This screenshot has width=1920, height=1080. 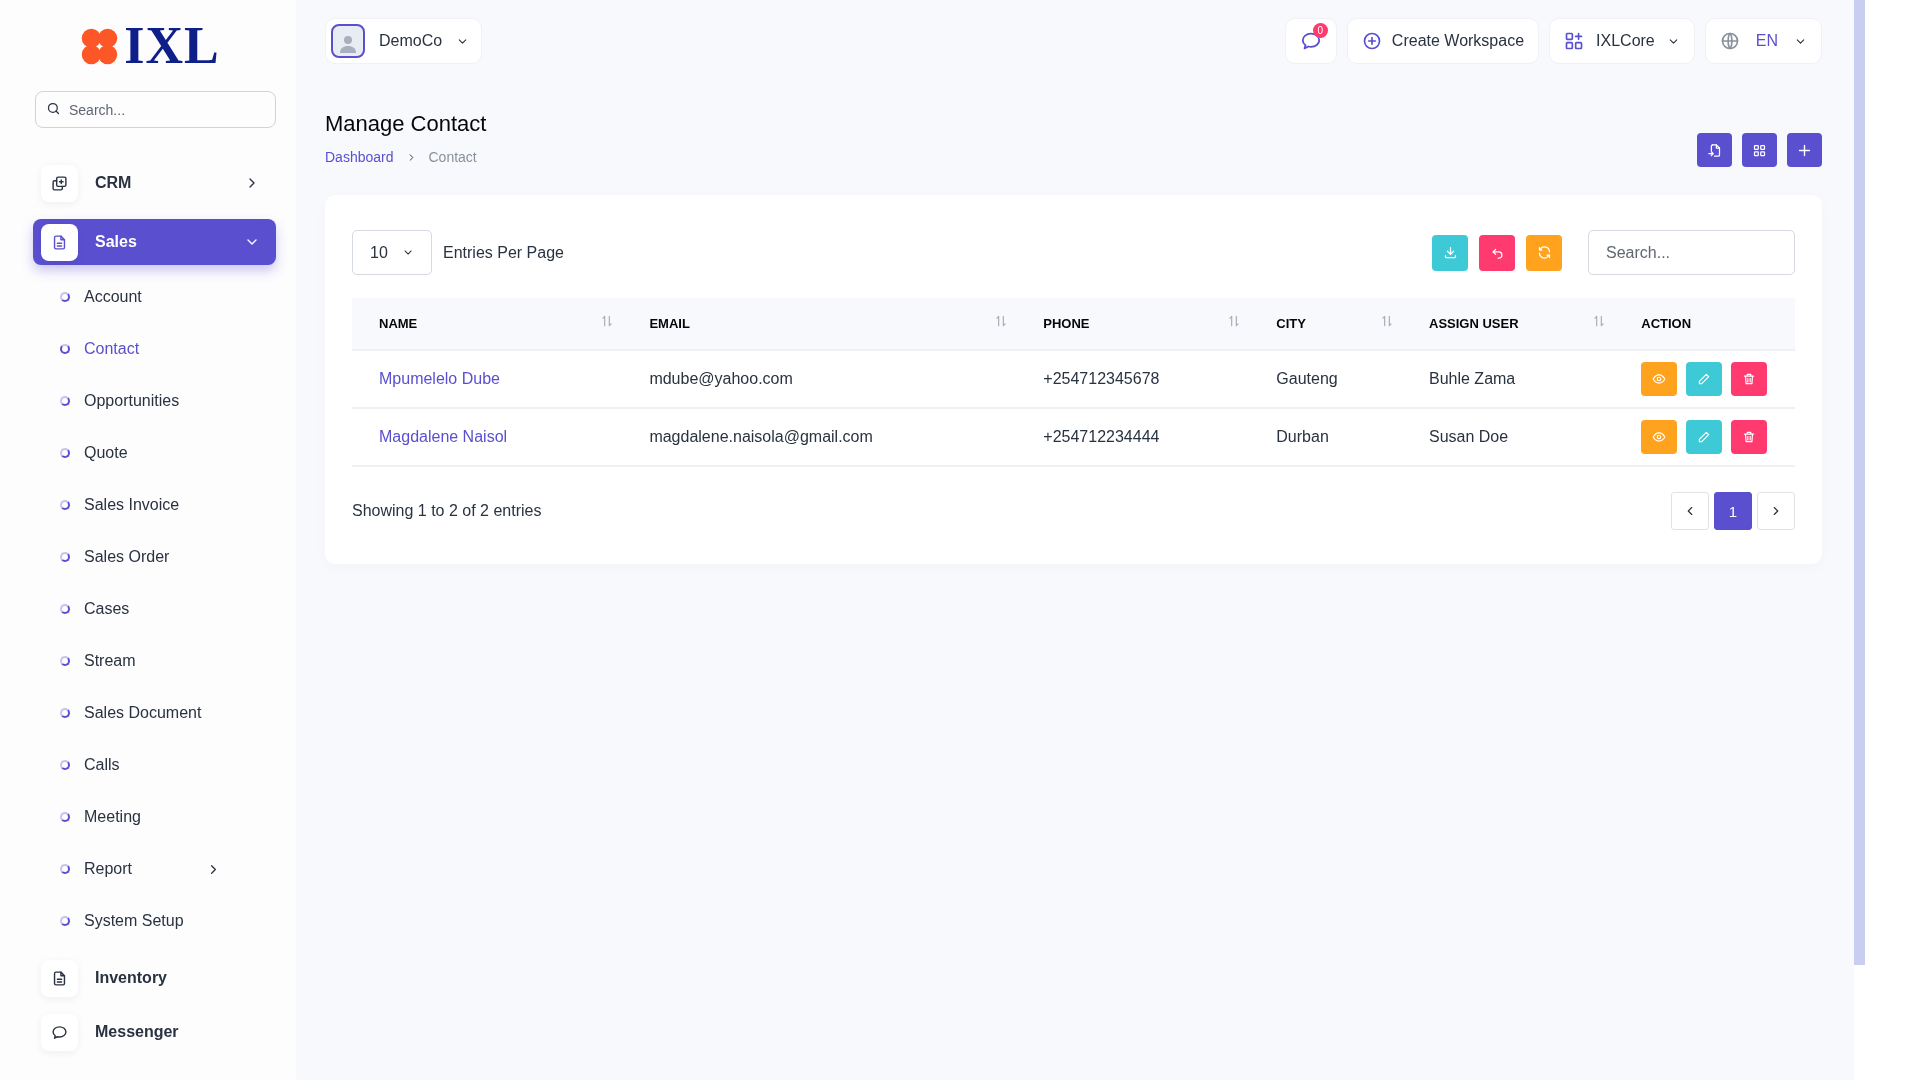 What do you see at coordinates (152, 557) in the screenshot?
I see `submenu-link: Sales Order` at bounding box center [152, 557].